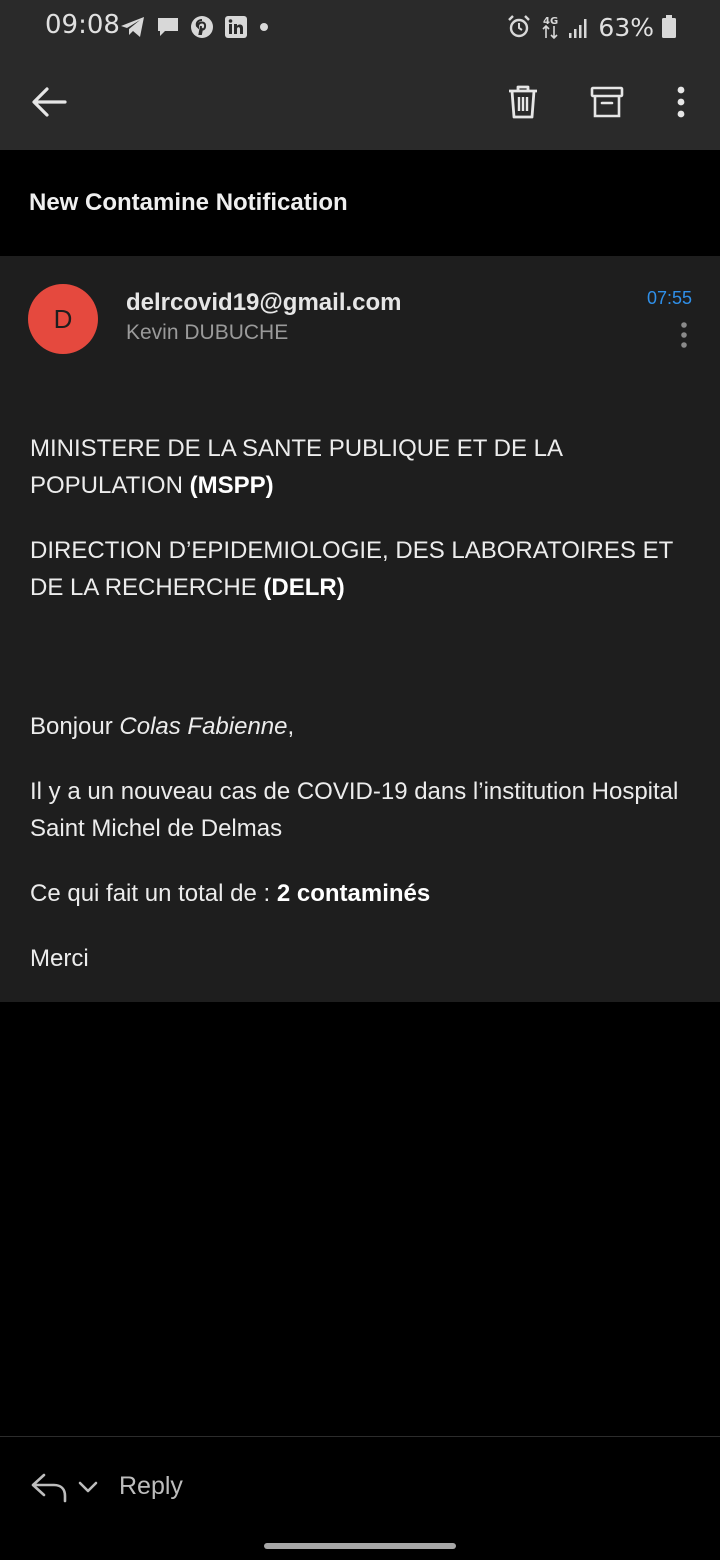 This screenshot has width=720, height=1560. I want to click on chevron-down-icon, so click(88, 1487).